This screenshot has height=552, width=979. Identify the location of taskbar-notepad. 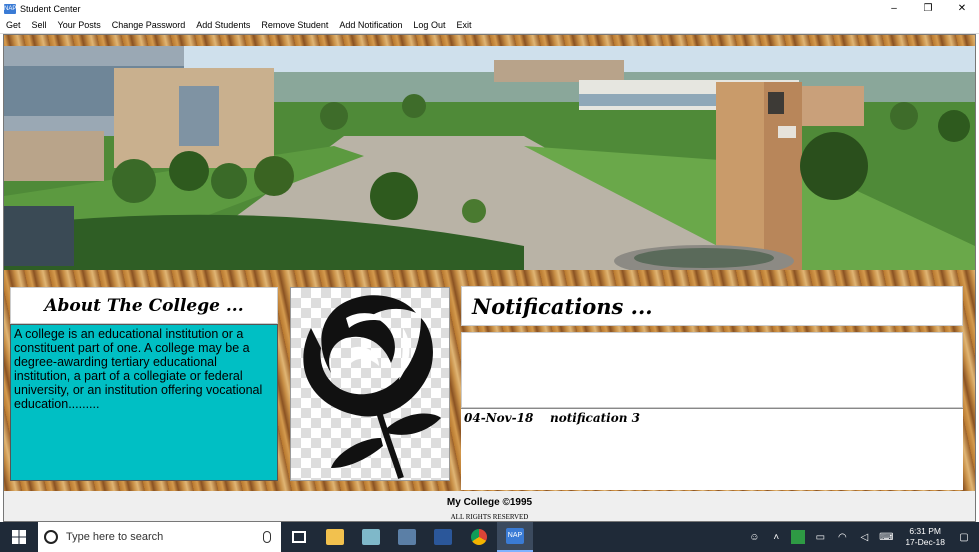
(371, 537).